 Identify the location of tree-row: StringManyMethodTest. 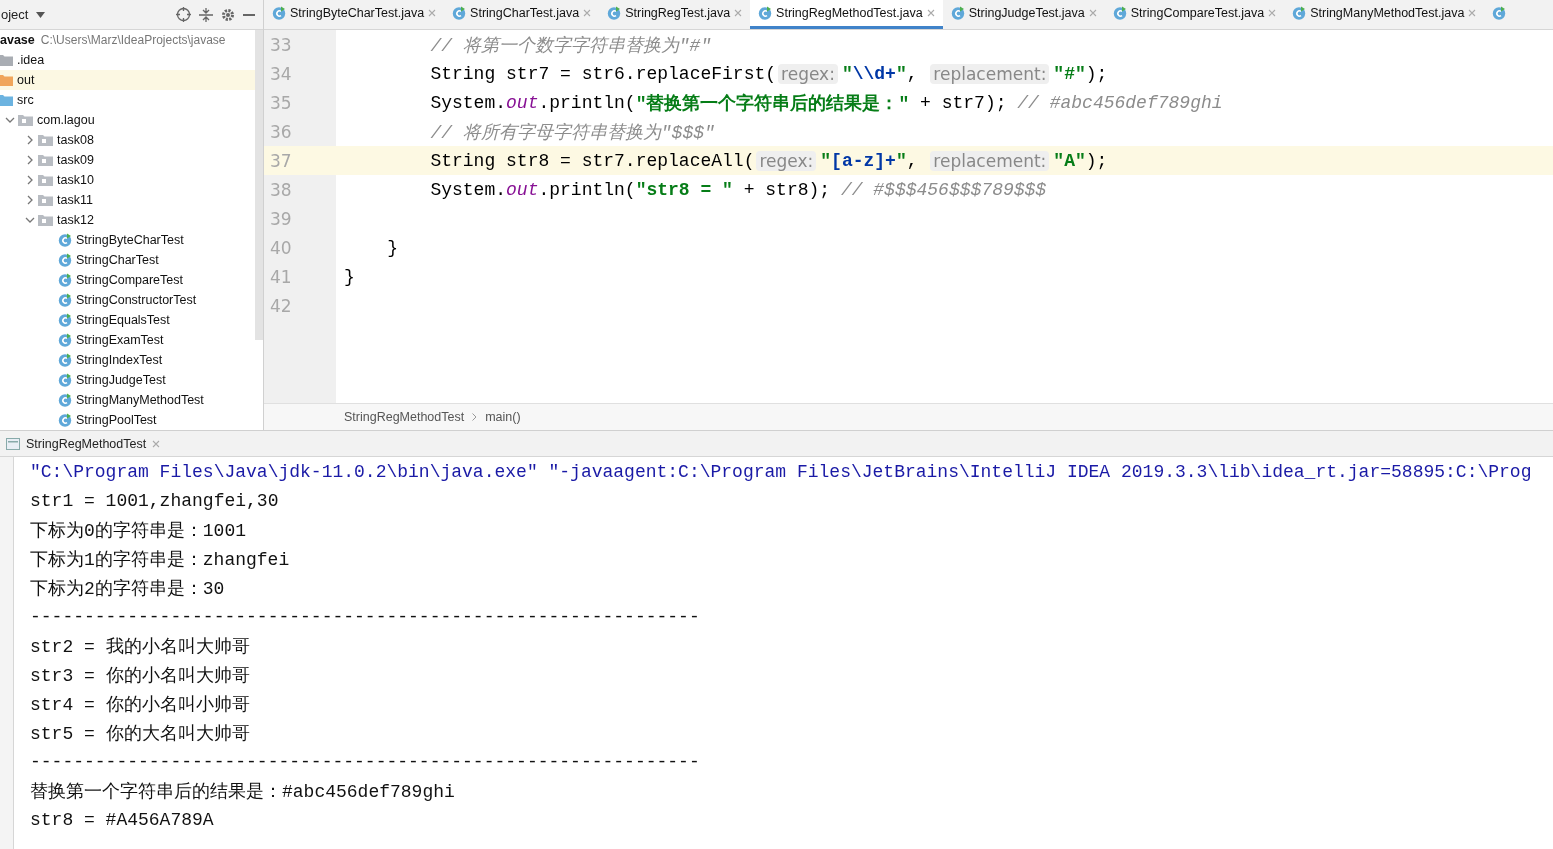
(127, 400).